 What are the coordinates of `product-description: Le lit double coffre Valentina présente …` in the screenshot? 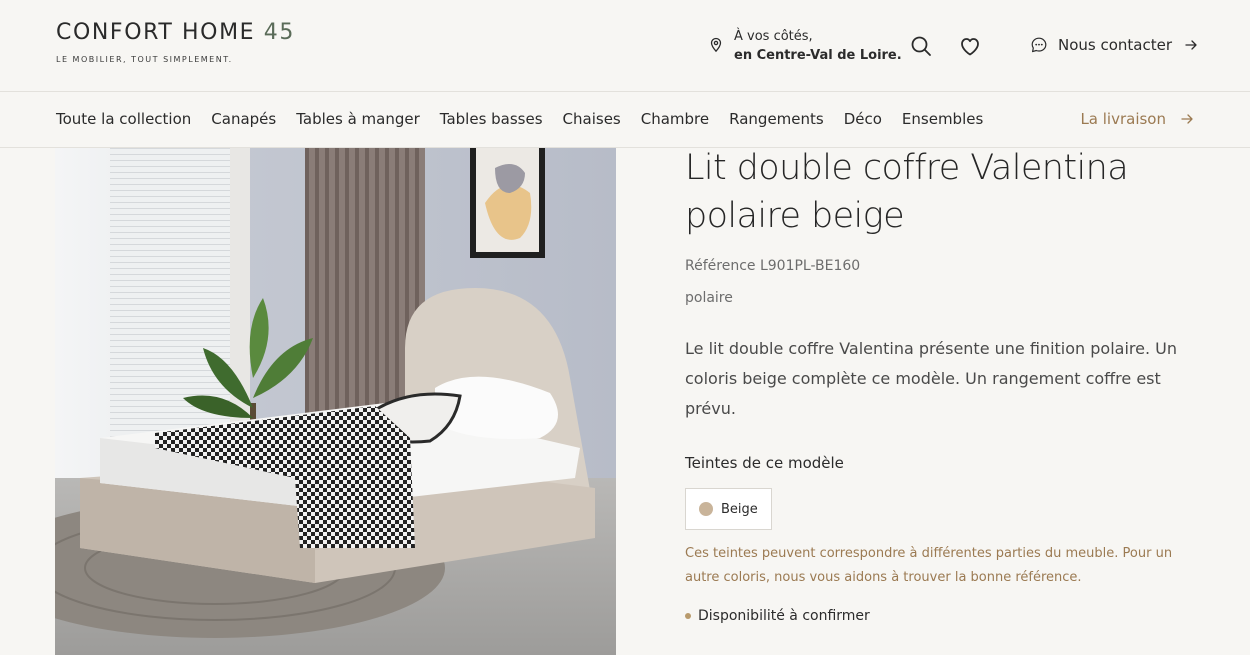 It's located at (931, 378).